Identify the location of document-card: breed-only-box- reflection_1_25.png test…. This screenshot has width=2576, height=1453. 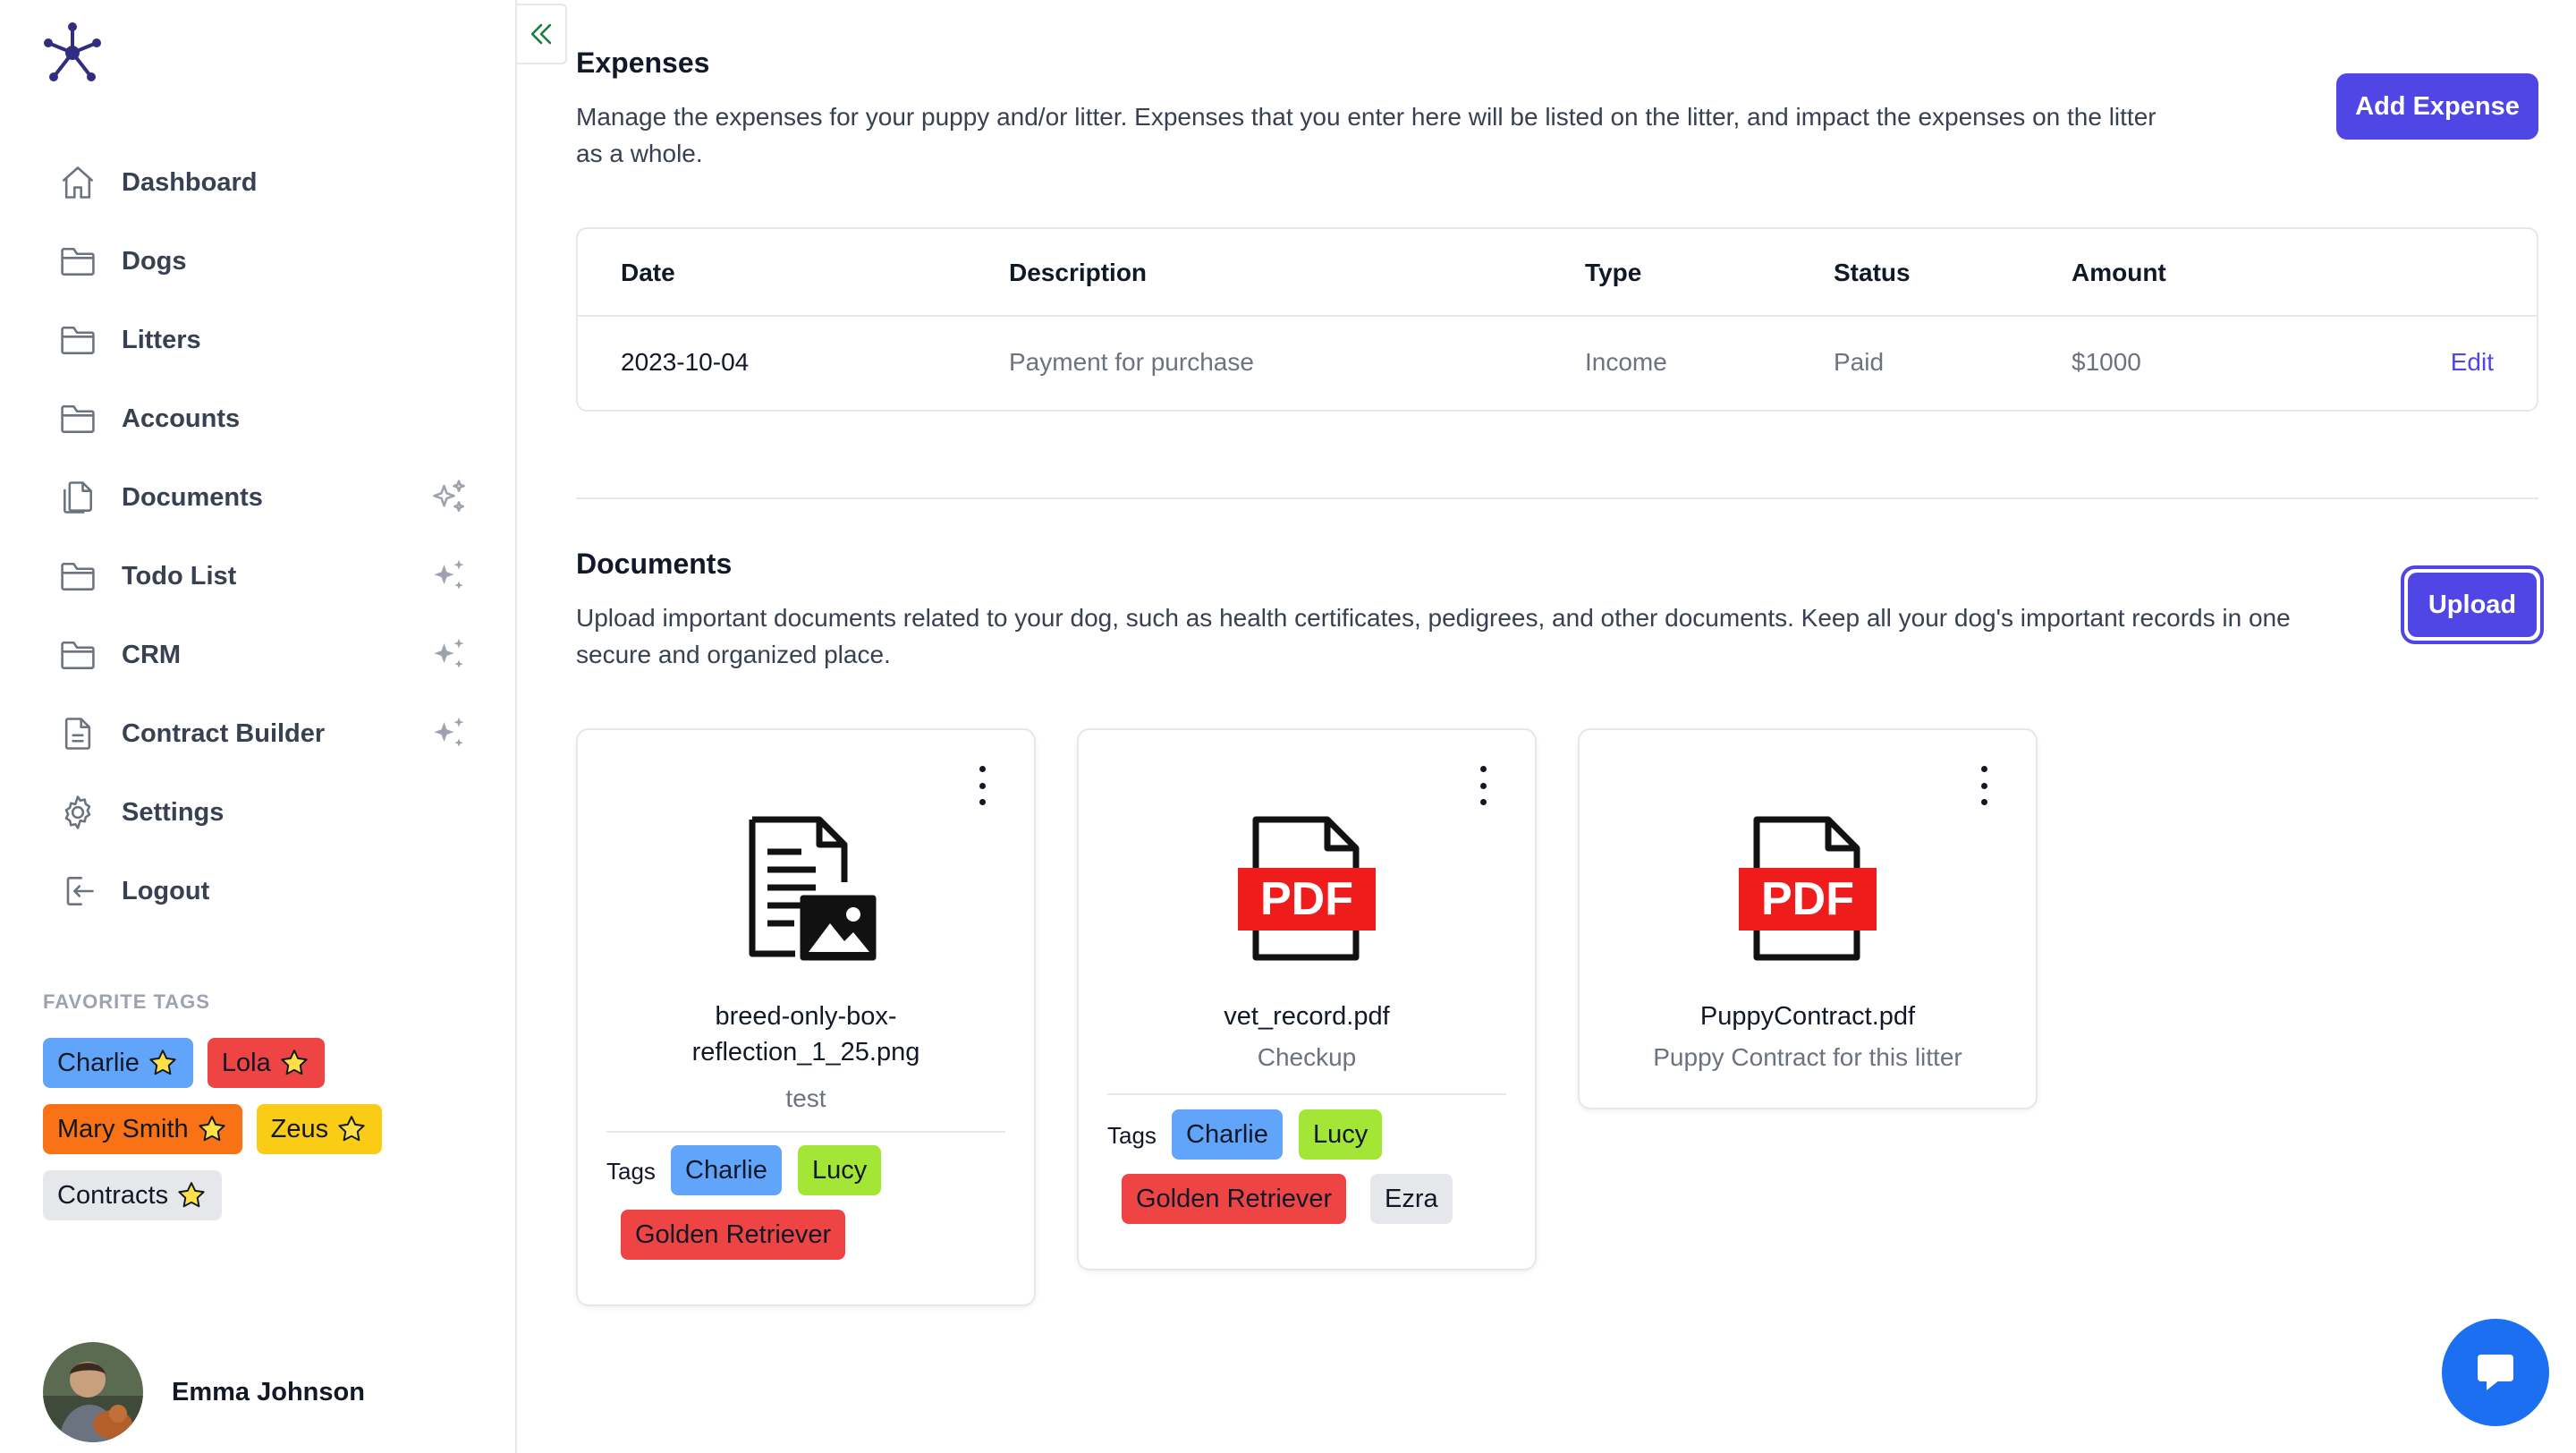
(806, 1017).